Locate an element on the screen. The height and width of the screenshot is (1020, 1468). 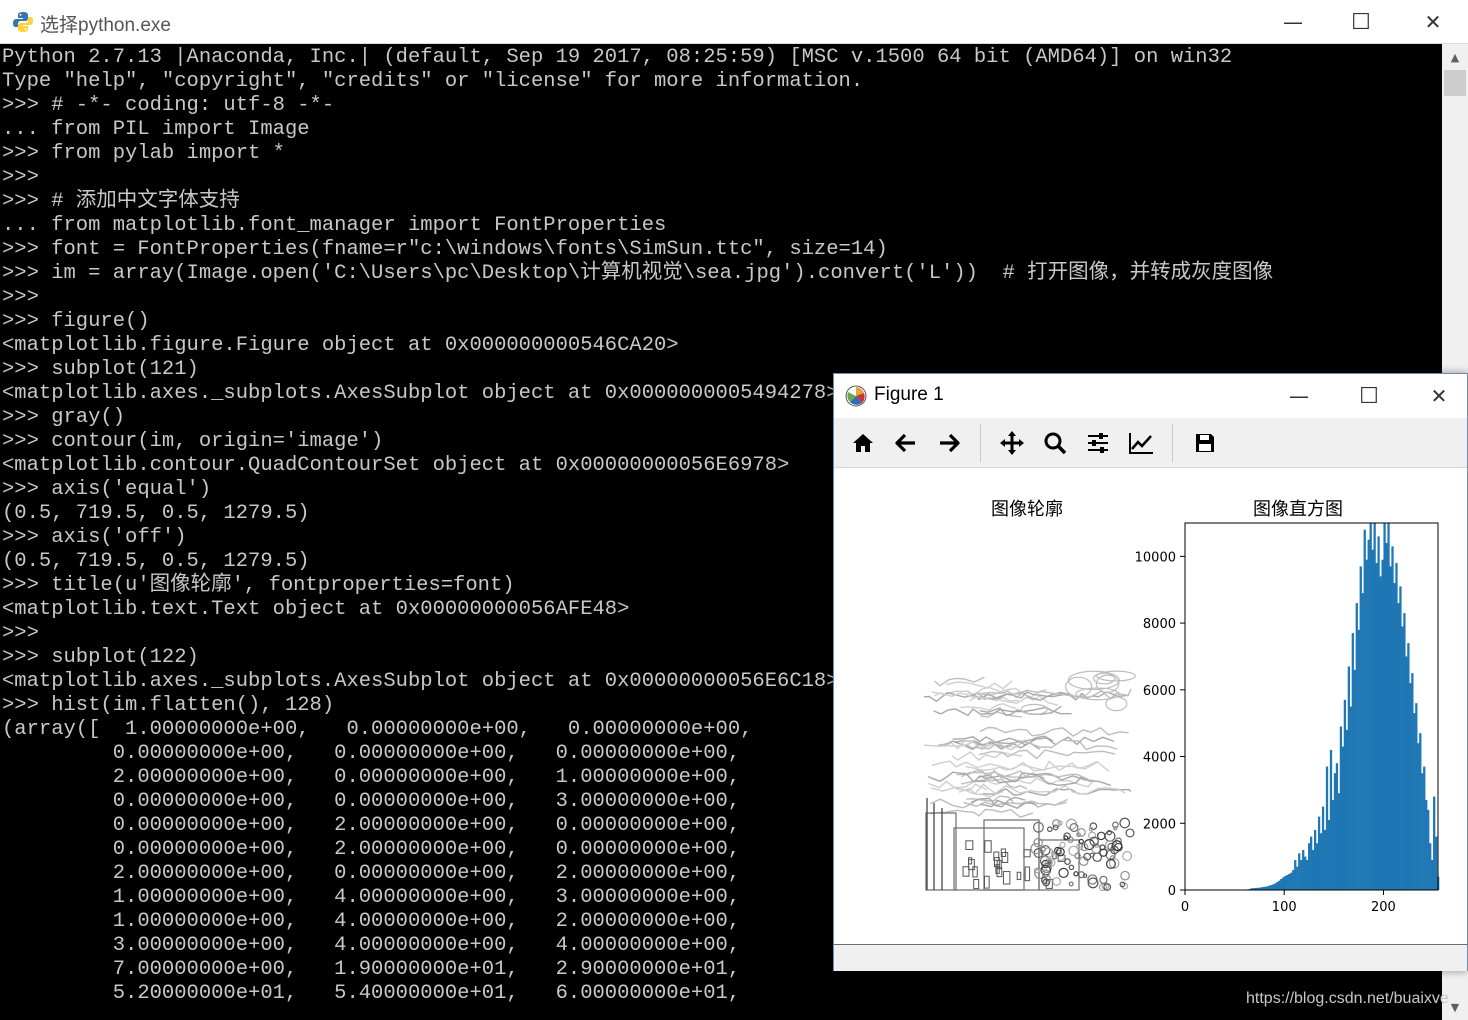
floppy-disk-icon is located at coordinates (1205, 443).